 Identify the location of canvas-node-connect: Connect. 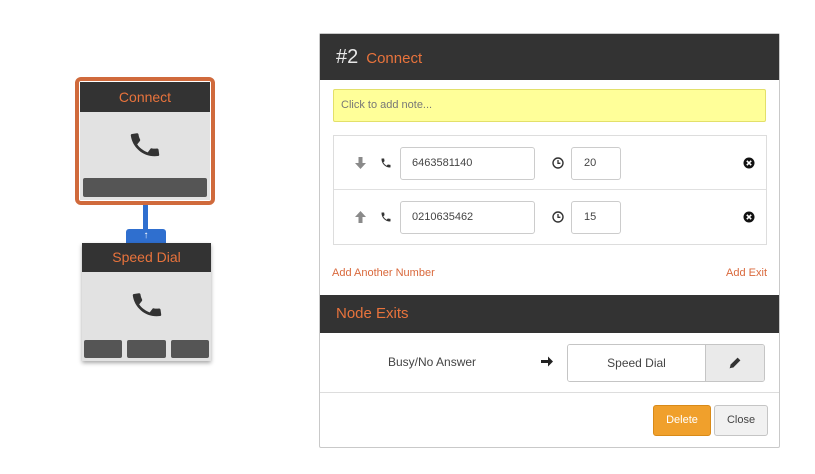
(145, 141).